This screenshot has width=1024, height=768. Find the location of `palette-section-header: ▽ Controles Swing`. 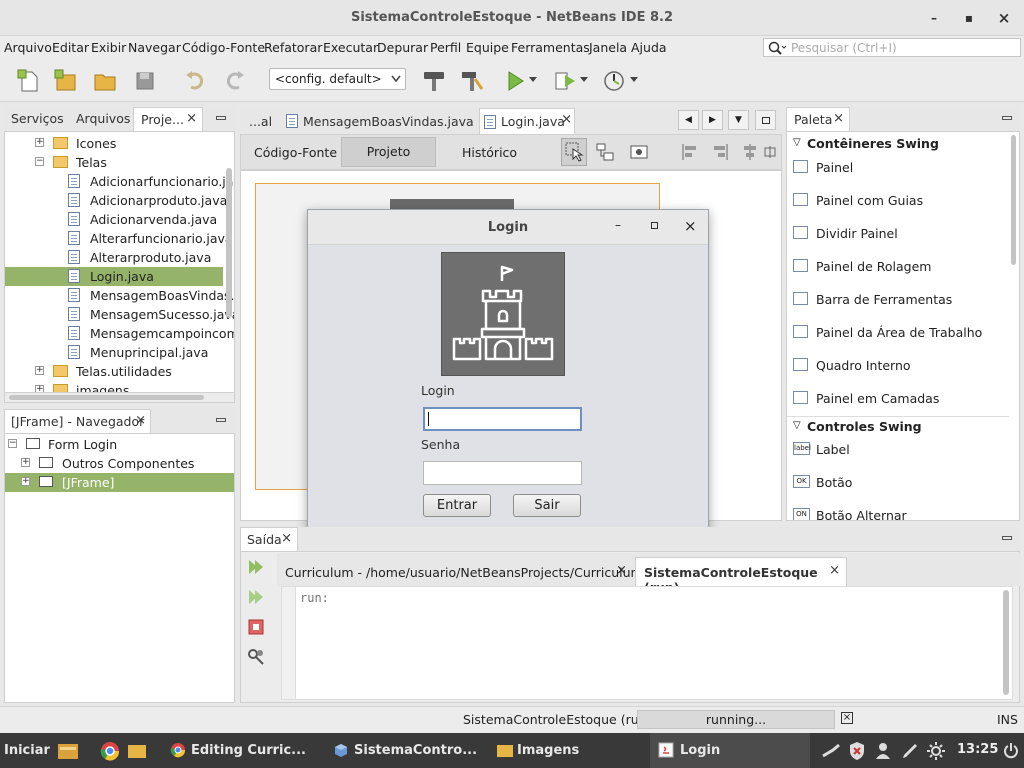

palette-section-header: ▽ Controles Swing is located at coordinates (898, 426).